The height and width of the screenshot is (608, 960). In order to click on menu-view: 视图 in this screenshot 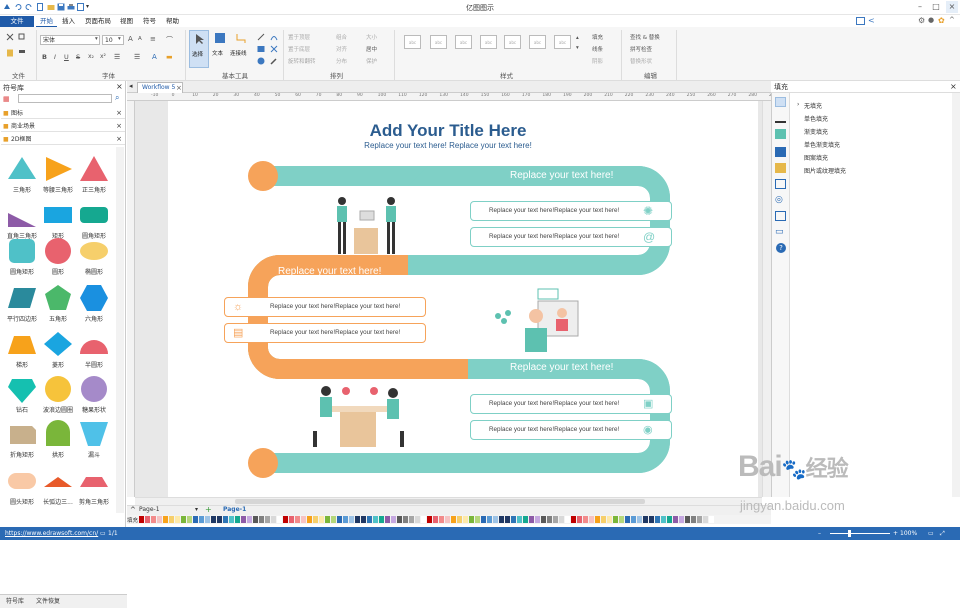, I will do `click(126, 21)`.